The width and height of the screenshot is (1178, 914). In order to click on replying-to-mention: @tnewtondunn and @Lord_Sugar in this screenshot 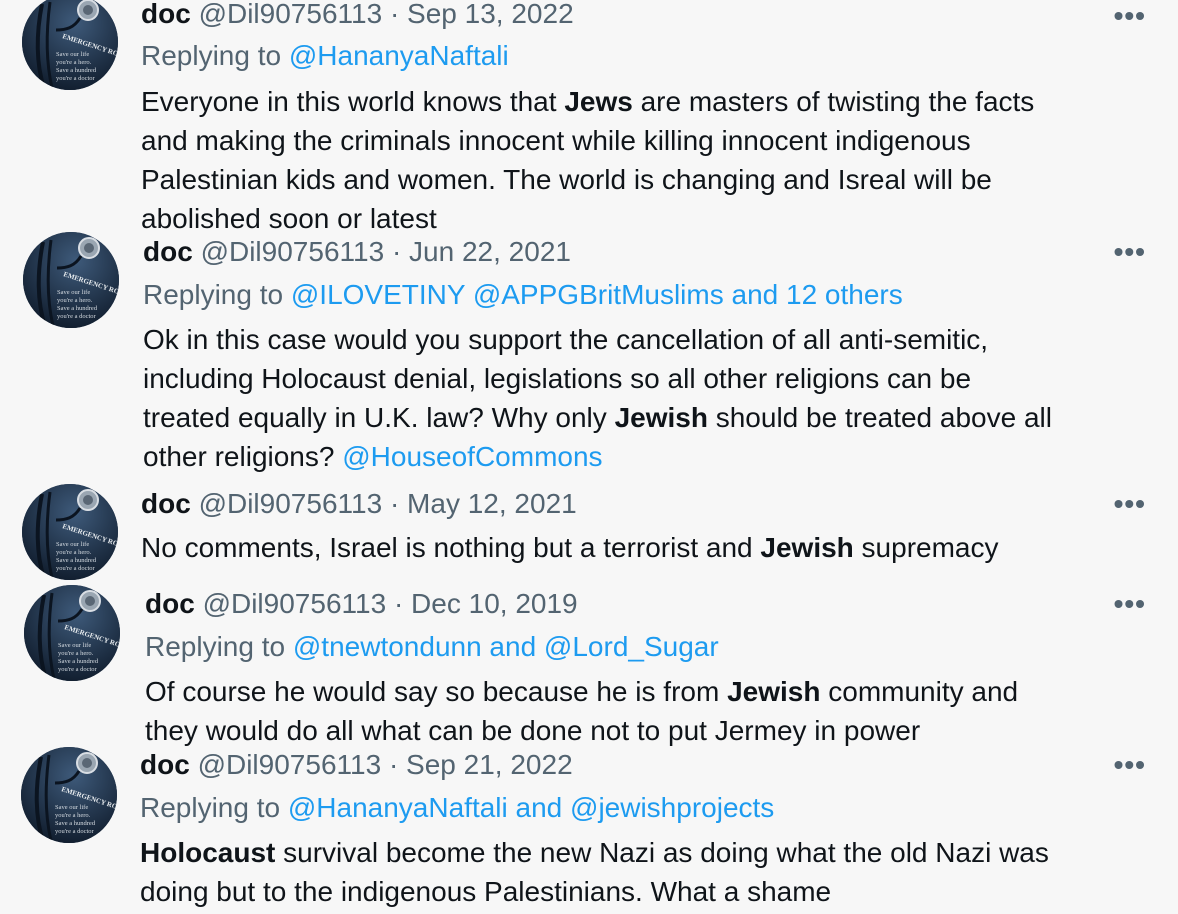, I will do `click(506, 646)`.